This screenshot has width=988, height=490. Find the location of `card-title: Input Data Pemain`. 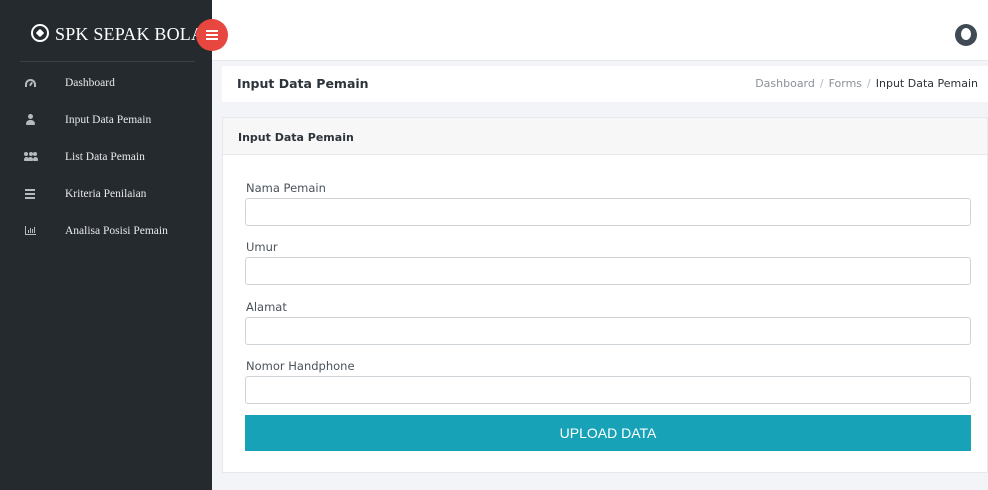

card-title: Input Data Pemain is located at coordinates (296, 137).